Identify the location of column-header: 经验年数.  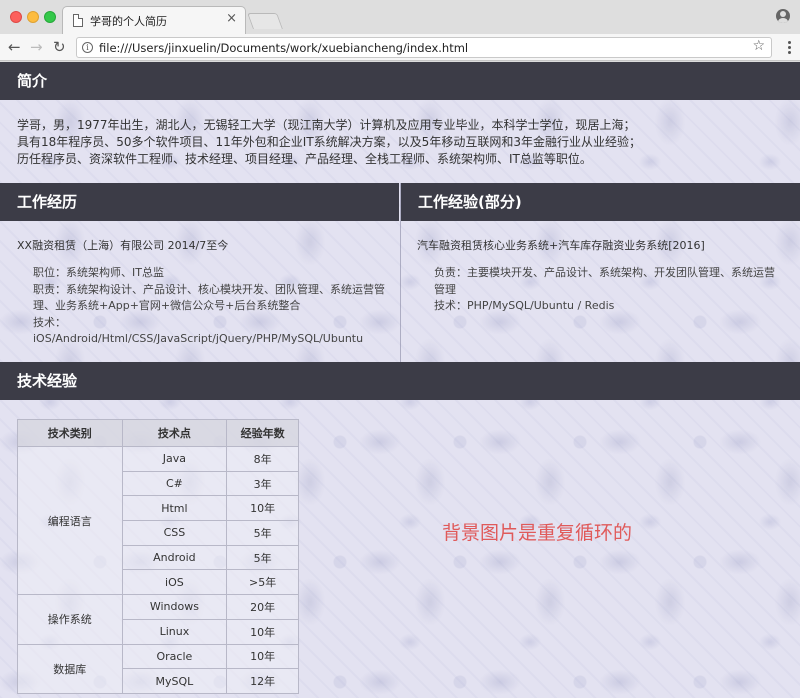
(262, 433).